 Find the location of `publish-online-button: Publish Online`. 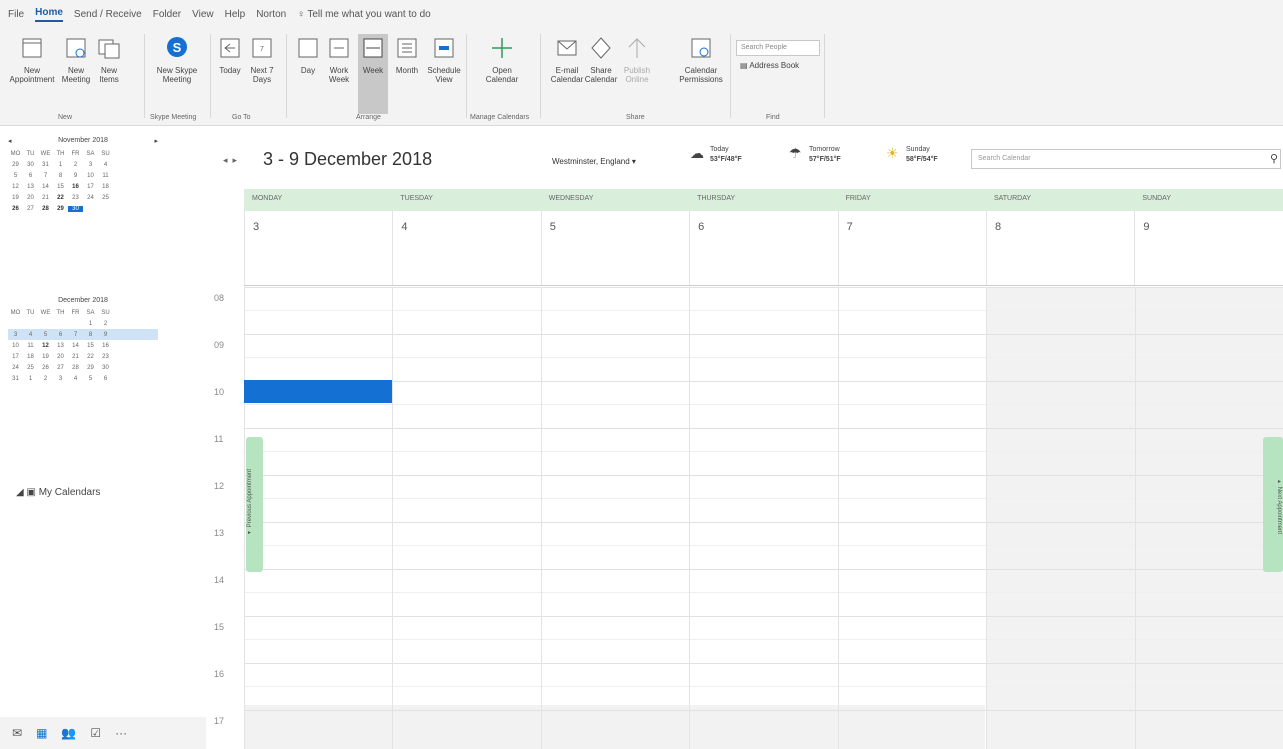

publish-online-button: Publish Online is located at coordinates (637, 59).